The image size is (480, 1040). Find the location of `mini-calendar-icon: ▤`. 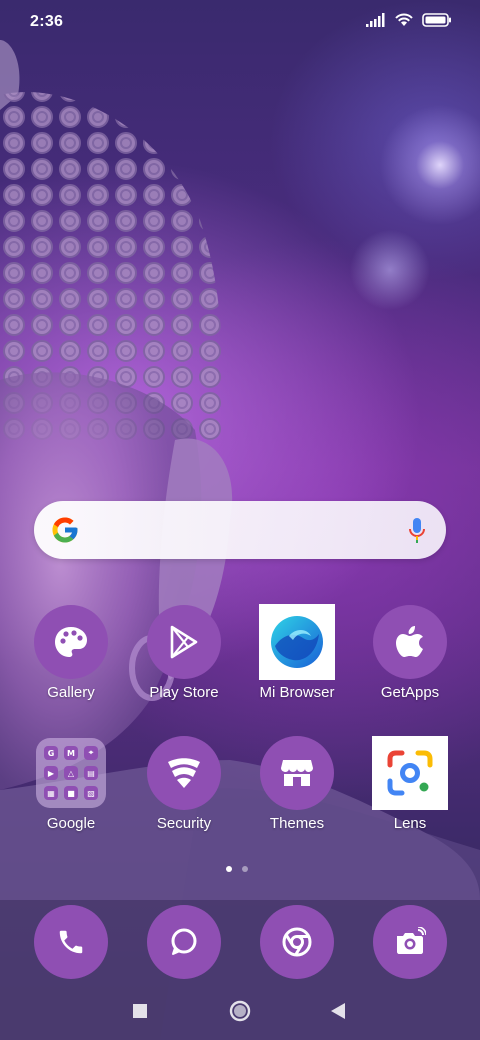

mini-calendar-icon: ▤ is located at coordinates (91, 773).